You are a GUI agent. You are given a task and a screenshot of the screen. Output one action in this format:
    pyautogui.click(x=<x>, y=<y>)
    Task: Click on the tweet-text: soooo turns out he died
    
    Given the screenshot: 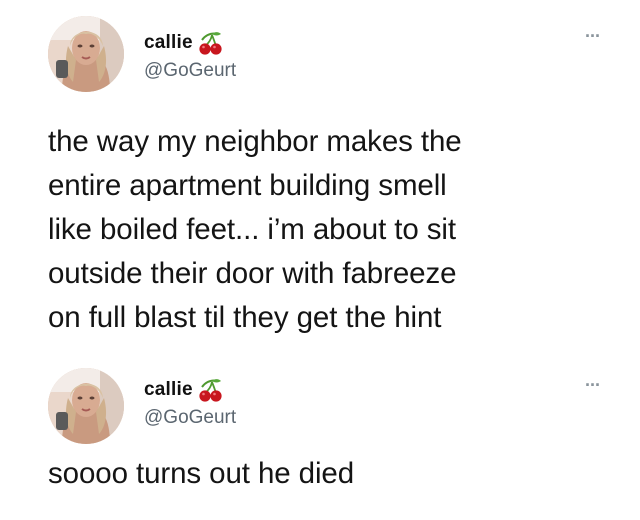 What is the action you would take?
    pyautogui.click(x=201, y=473)
    